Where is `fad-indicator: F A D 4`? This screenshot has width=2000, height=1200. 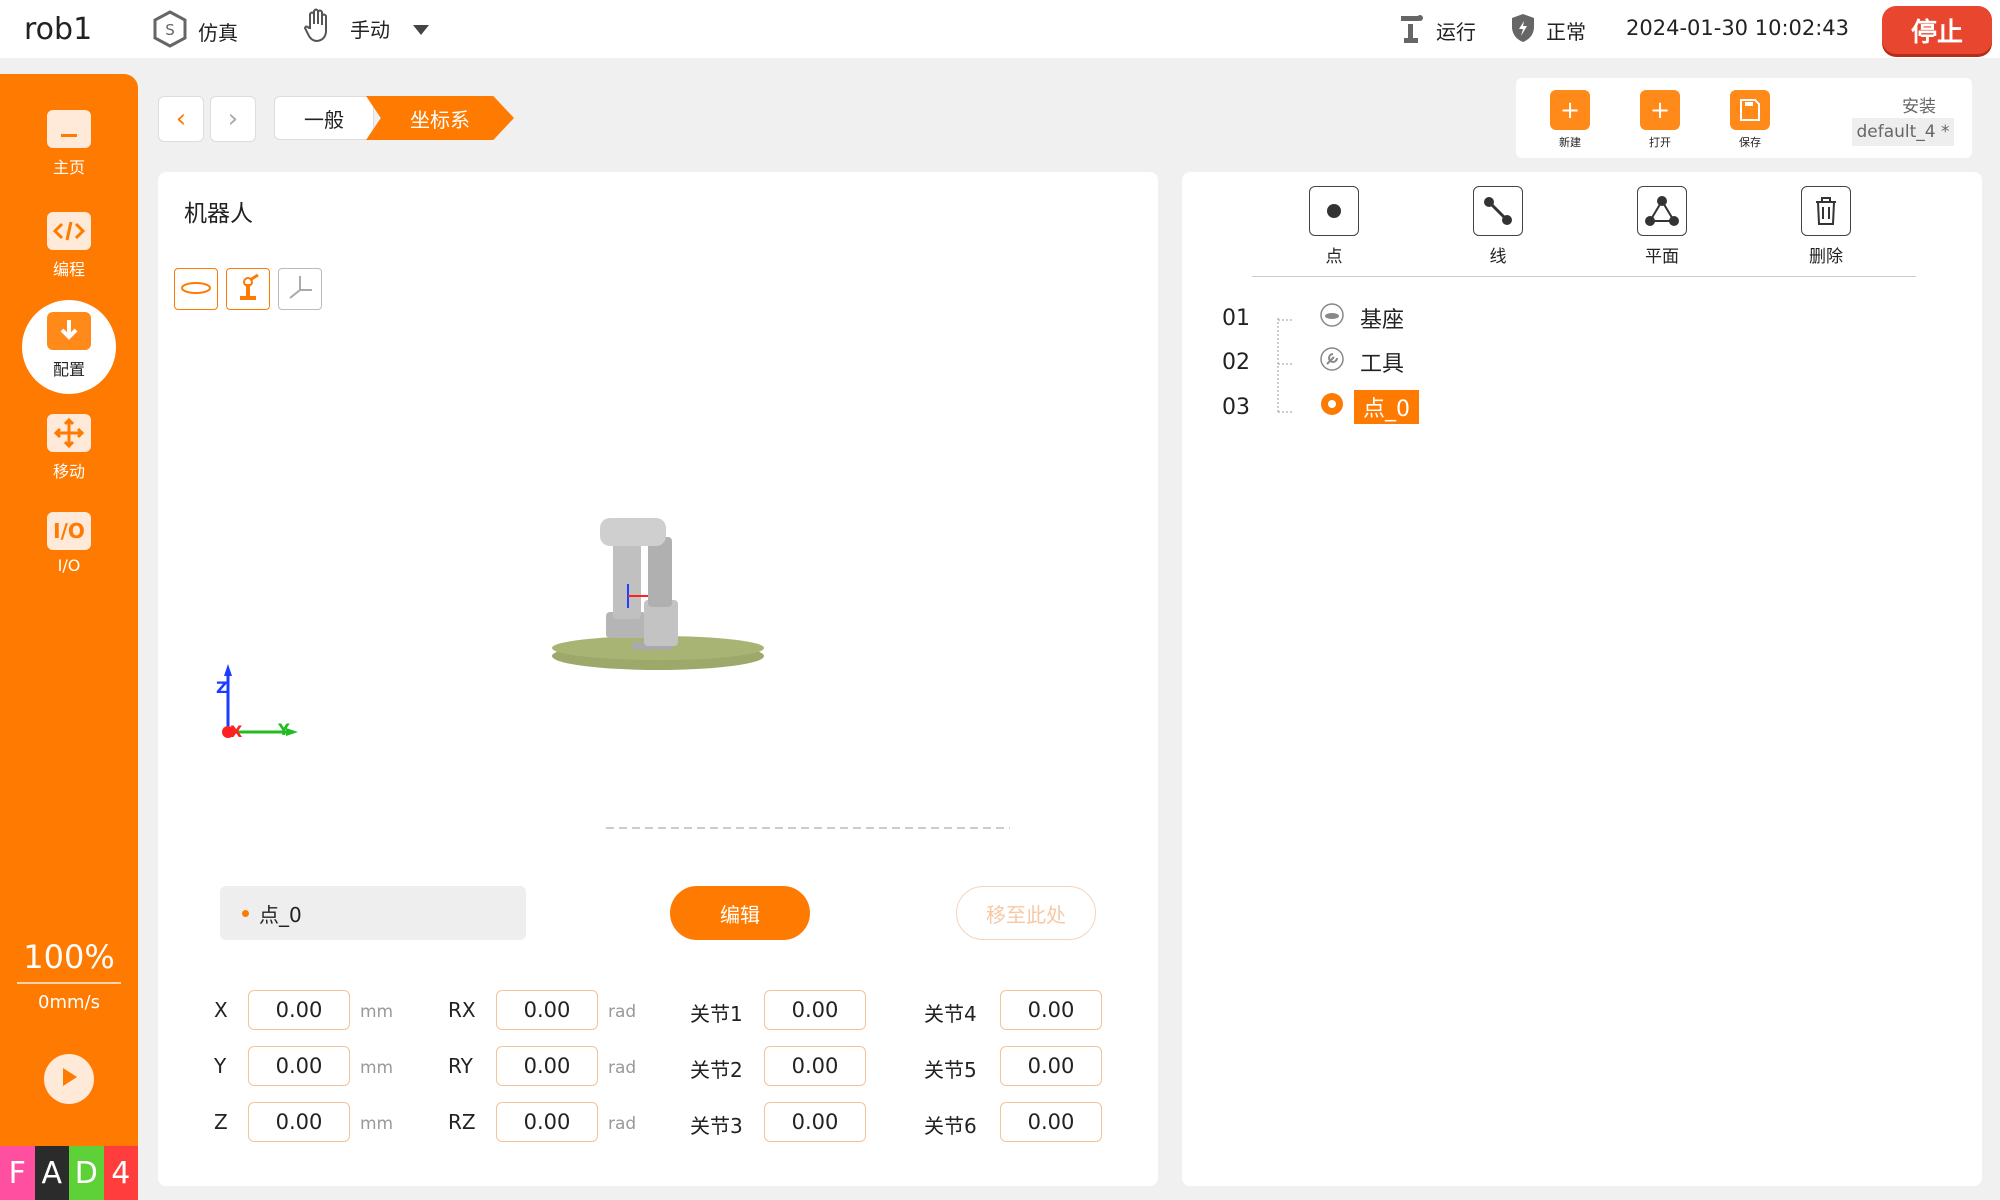
fad-indicator: F A D 4 is located at coordinates (69, 1173).